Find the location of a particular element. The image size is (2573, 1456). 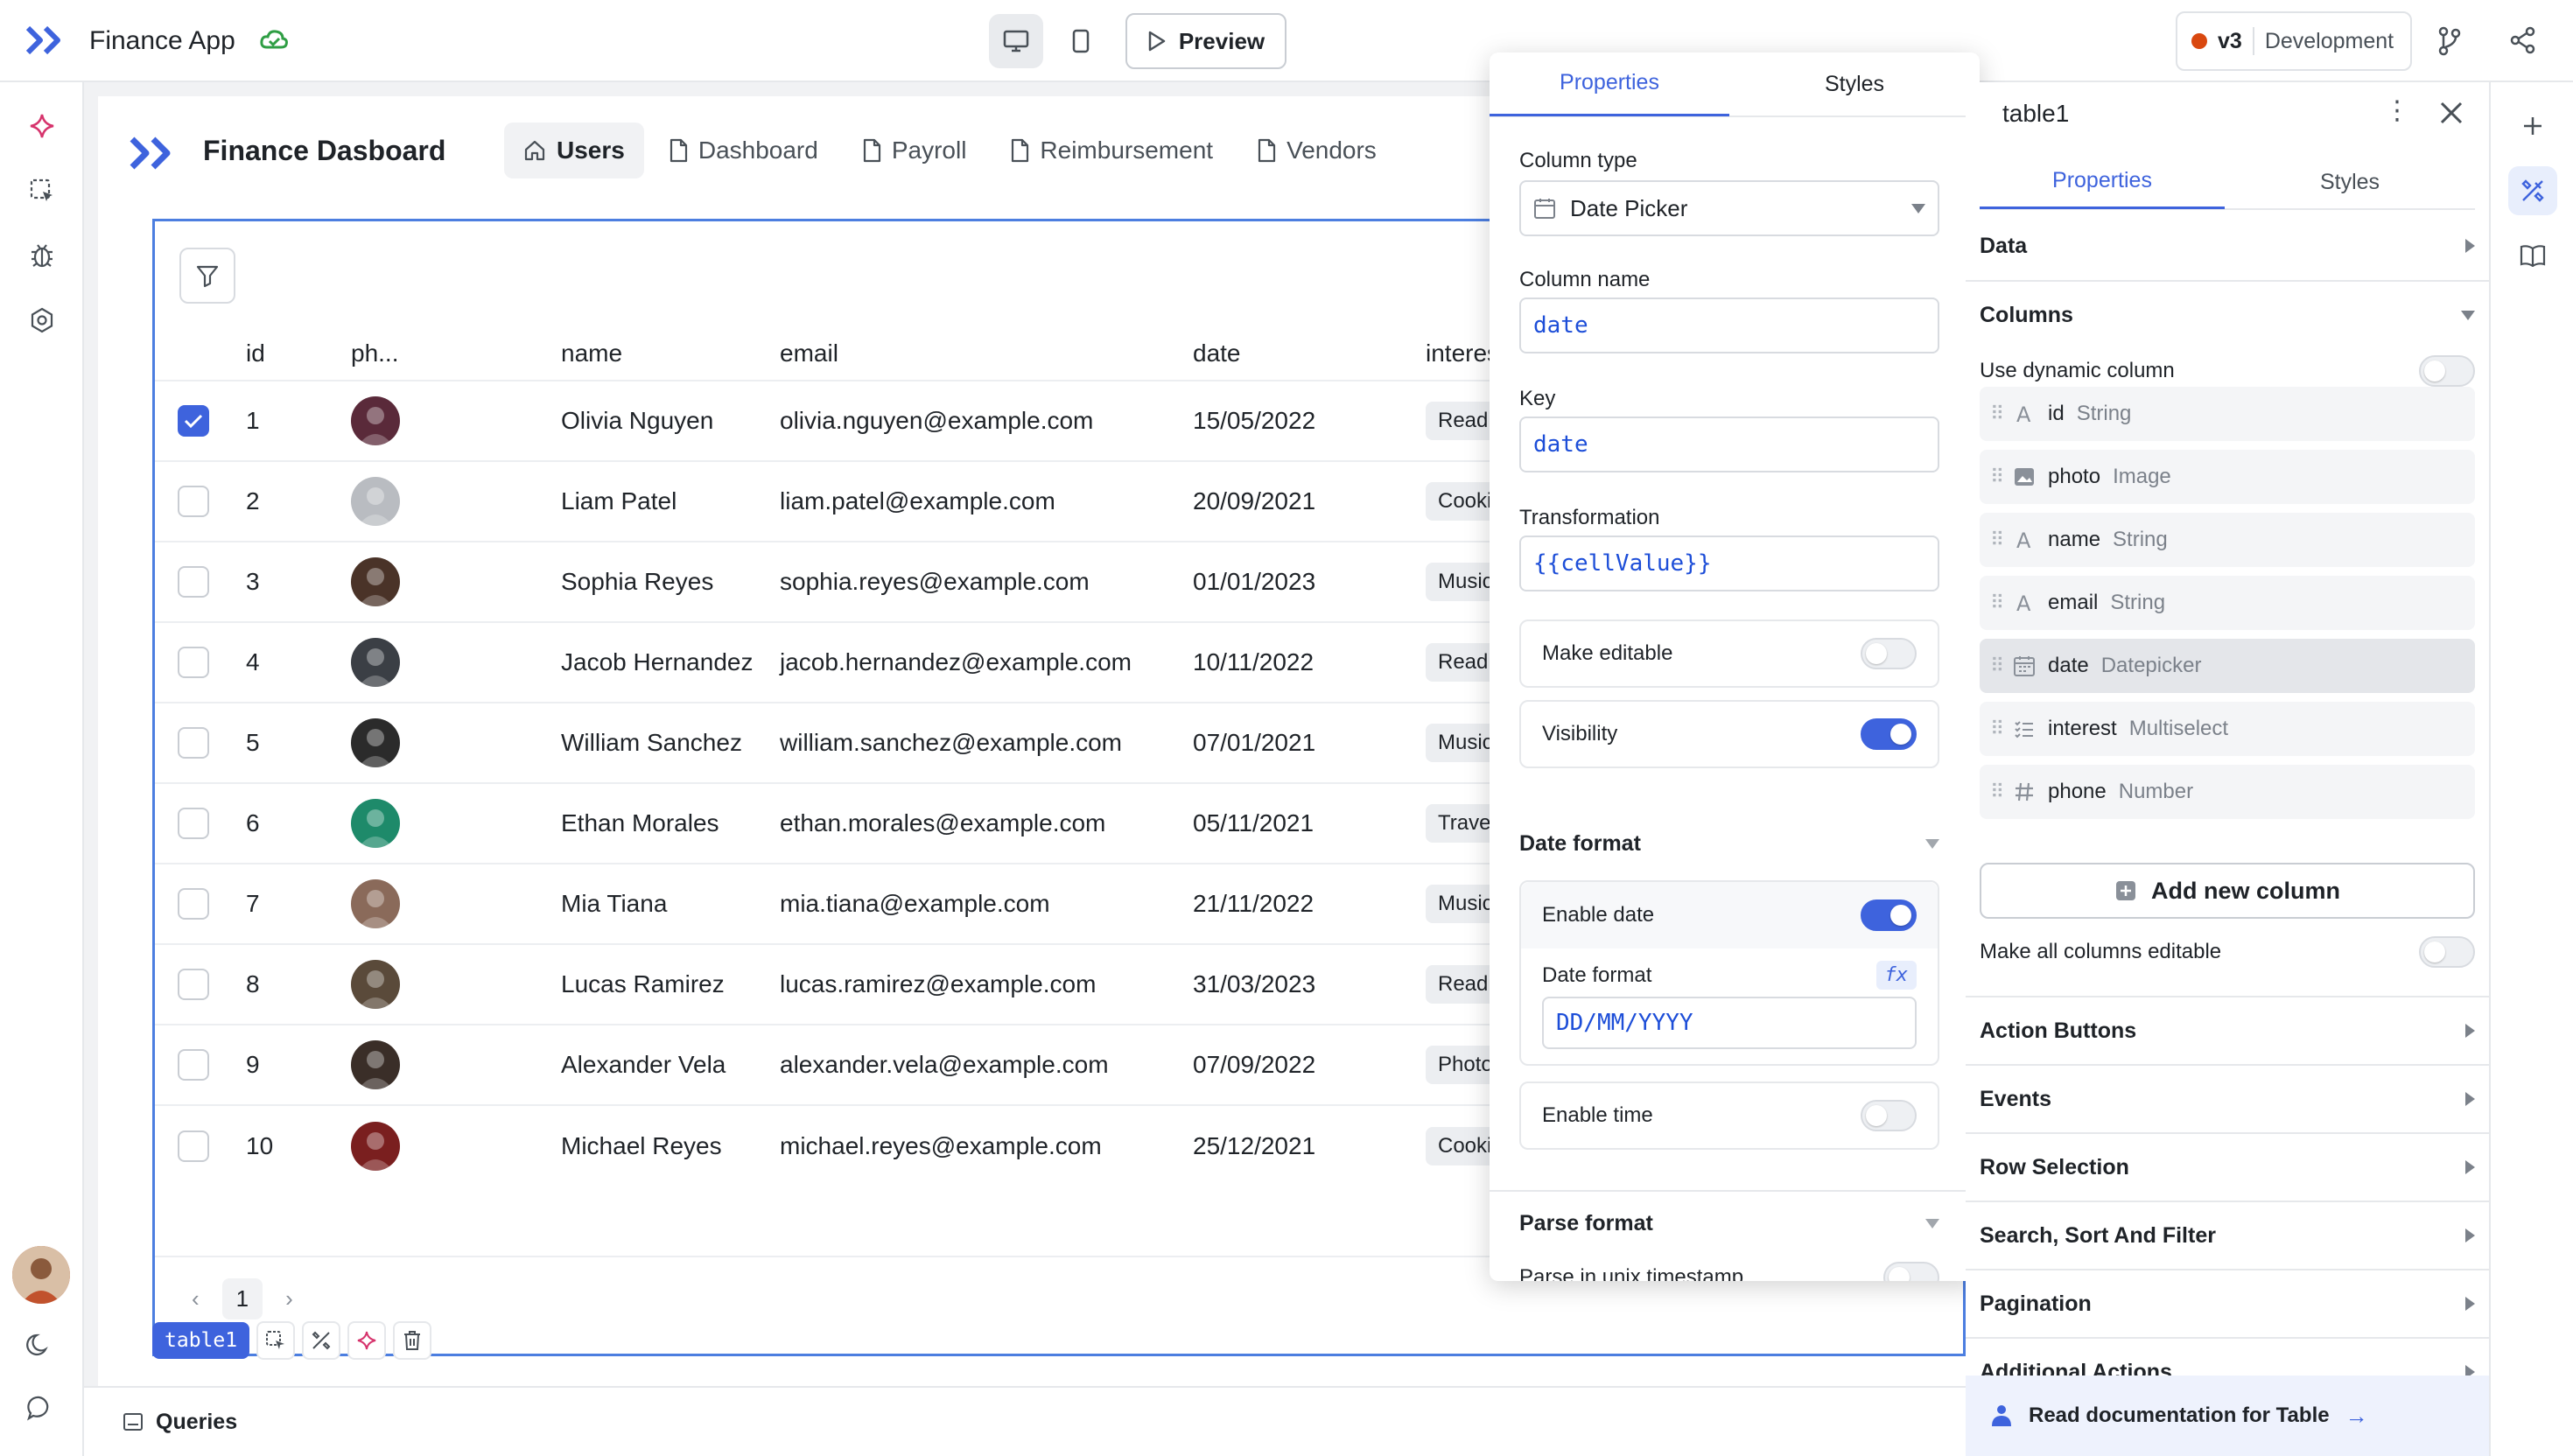

parse-format-section-header: Parse format is located at coordinates (1729, 1223).